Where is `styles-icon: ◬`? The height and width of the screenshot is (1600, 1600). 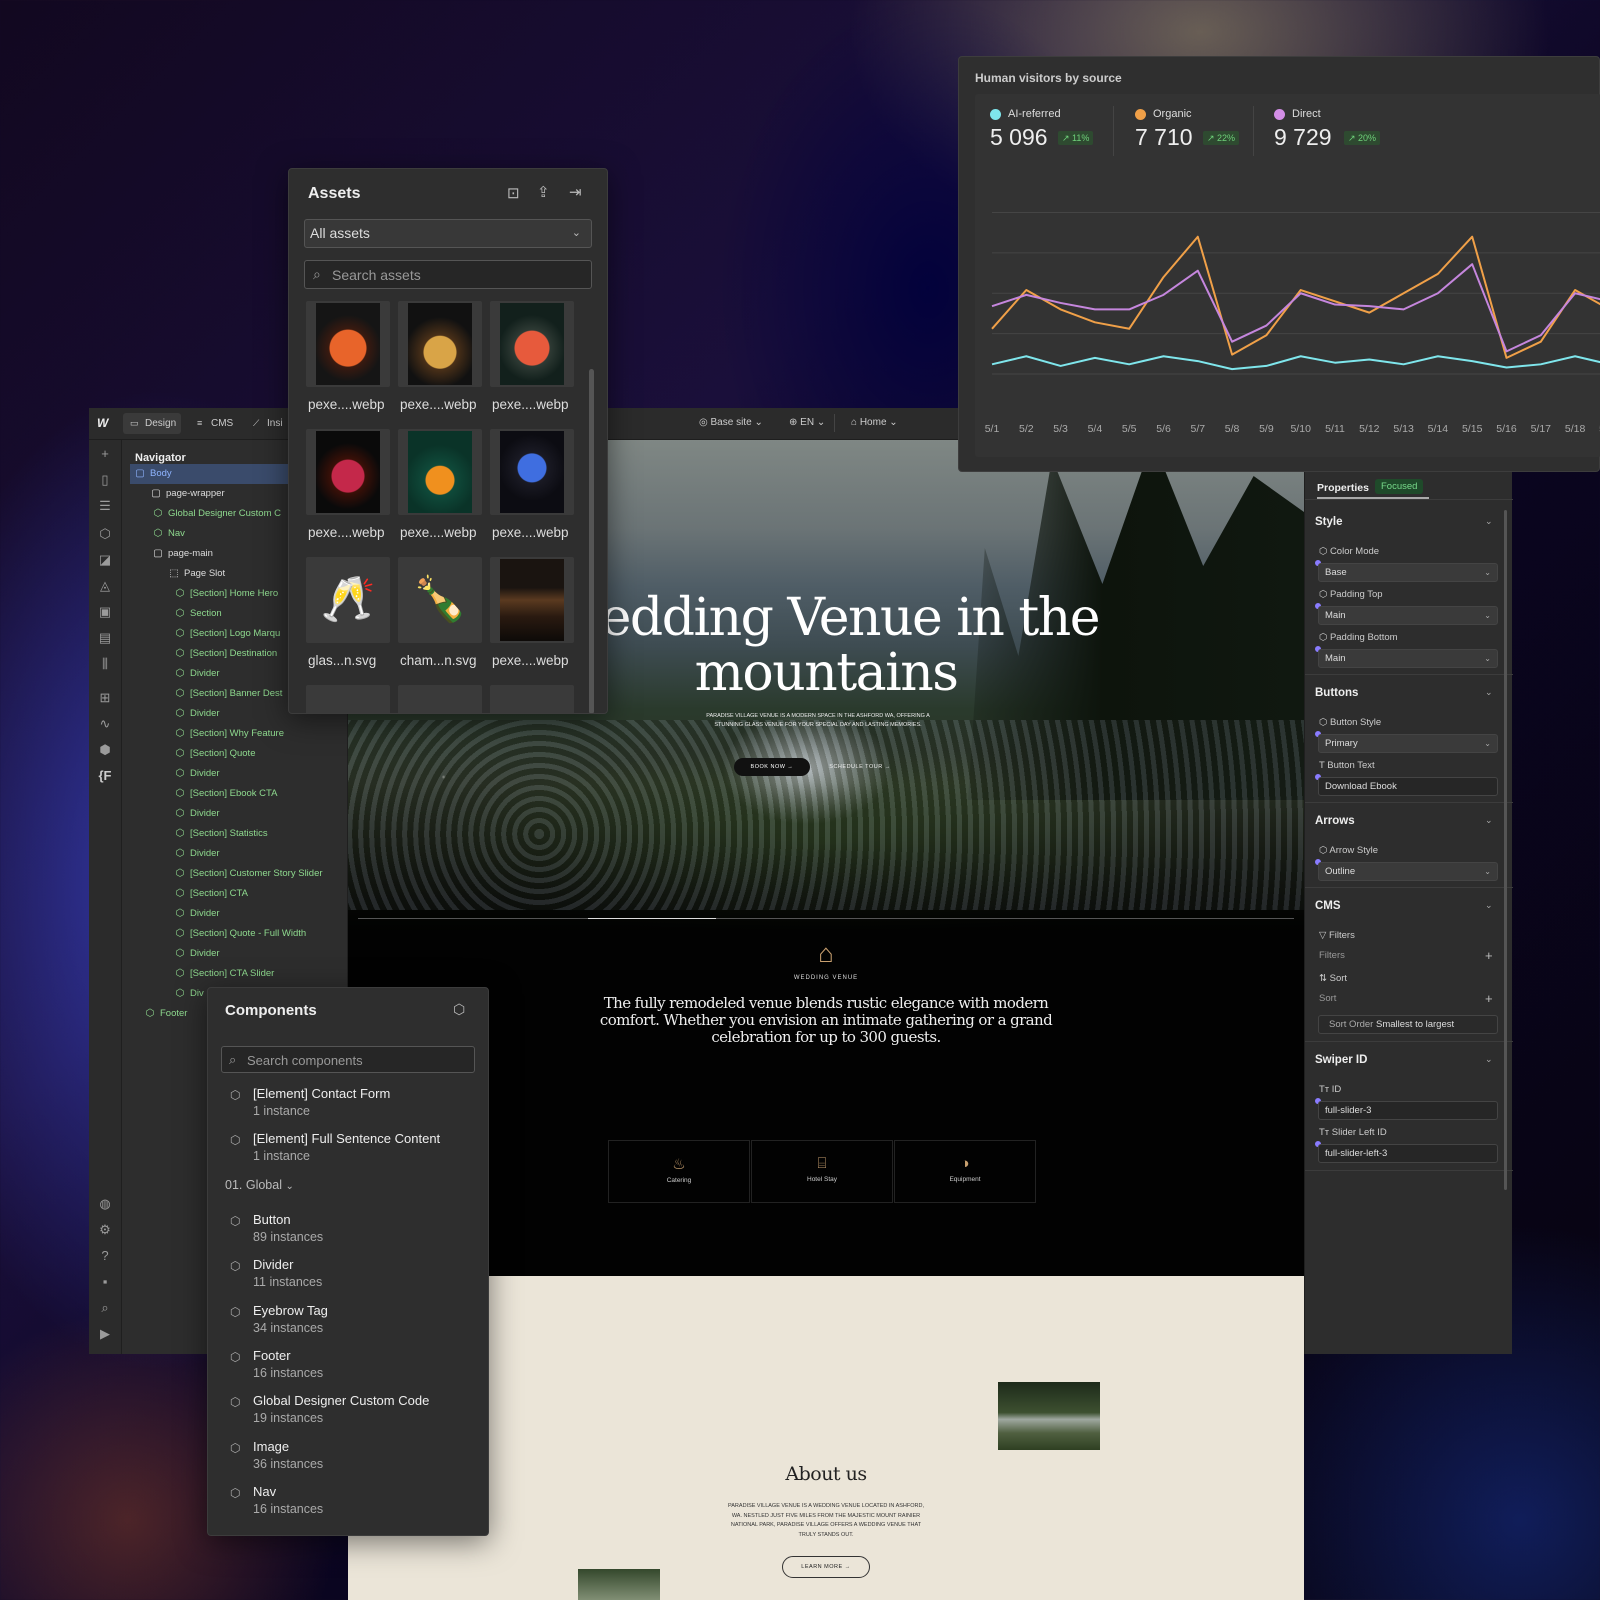 styles-icon: ◬ is located at coordinates (105, 586).